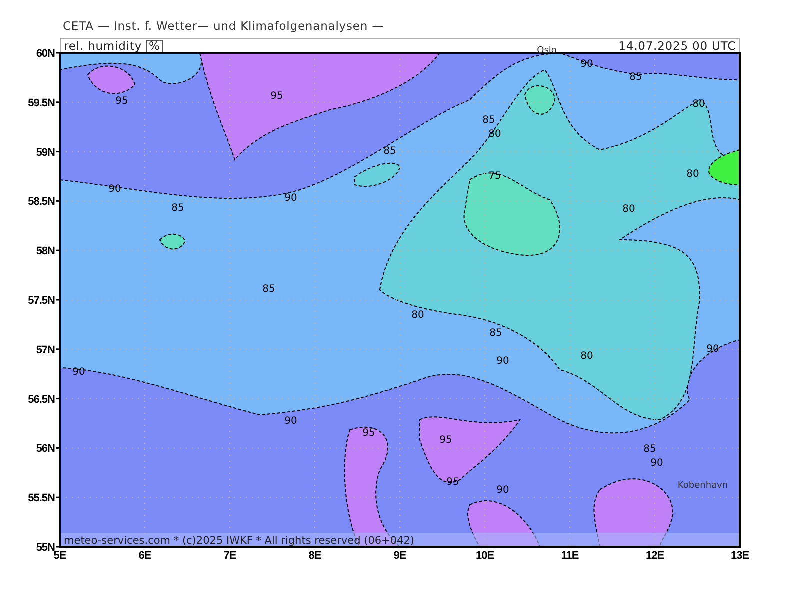 Image resolution: width=800 pixels, height=600 pixels. Describe the element at coordinates (41, 301) in the screenshot. I see `latitude-label: 57.5N` at that location.